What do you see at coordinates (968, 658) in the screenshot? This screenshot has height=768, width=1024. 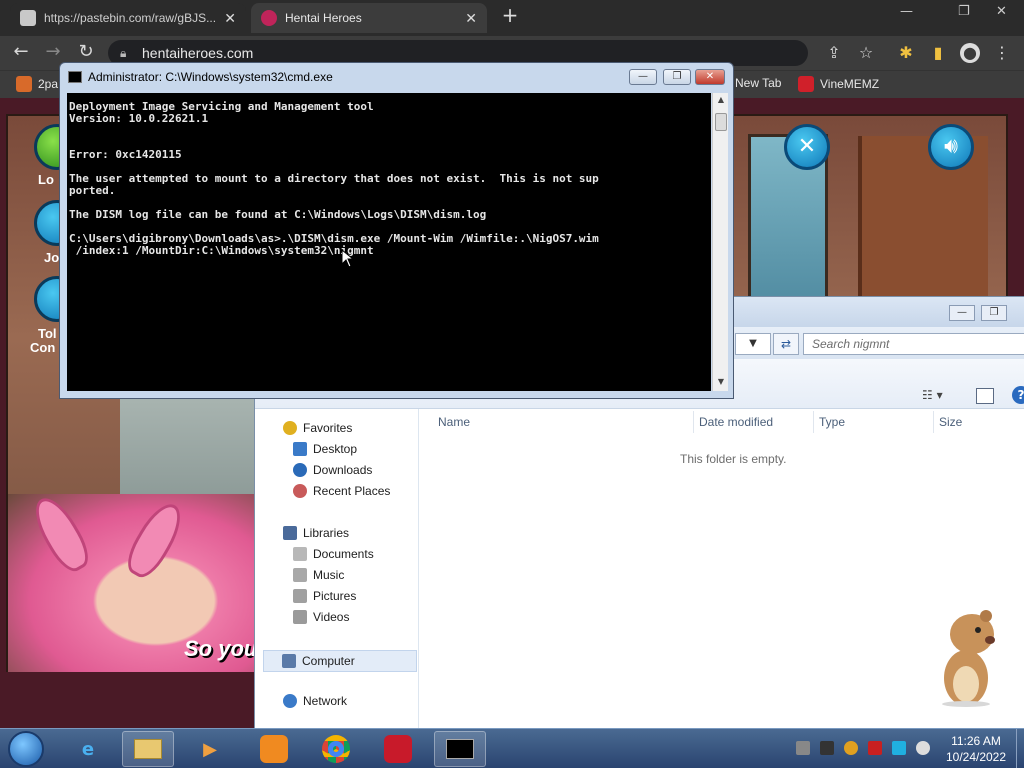 I see `hamster-sticker` at bounding box center [968, 658].